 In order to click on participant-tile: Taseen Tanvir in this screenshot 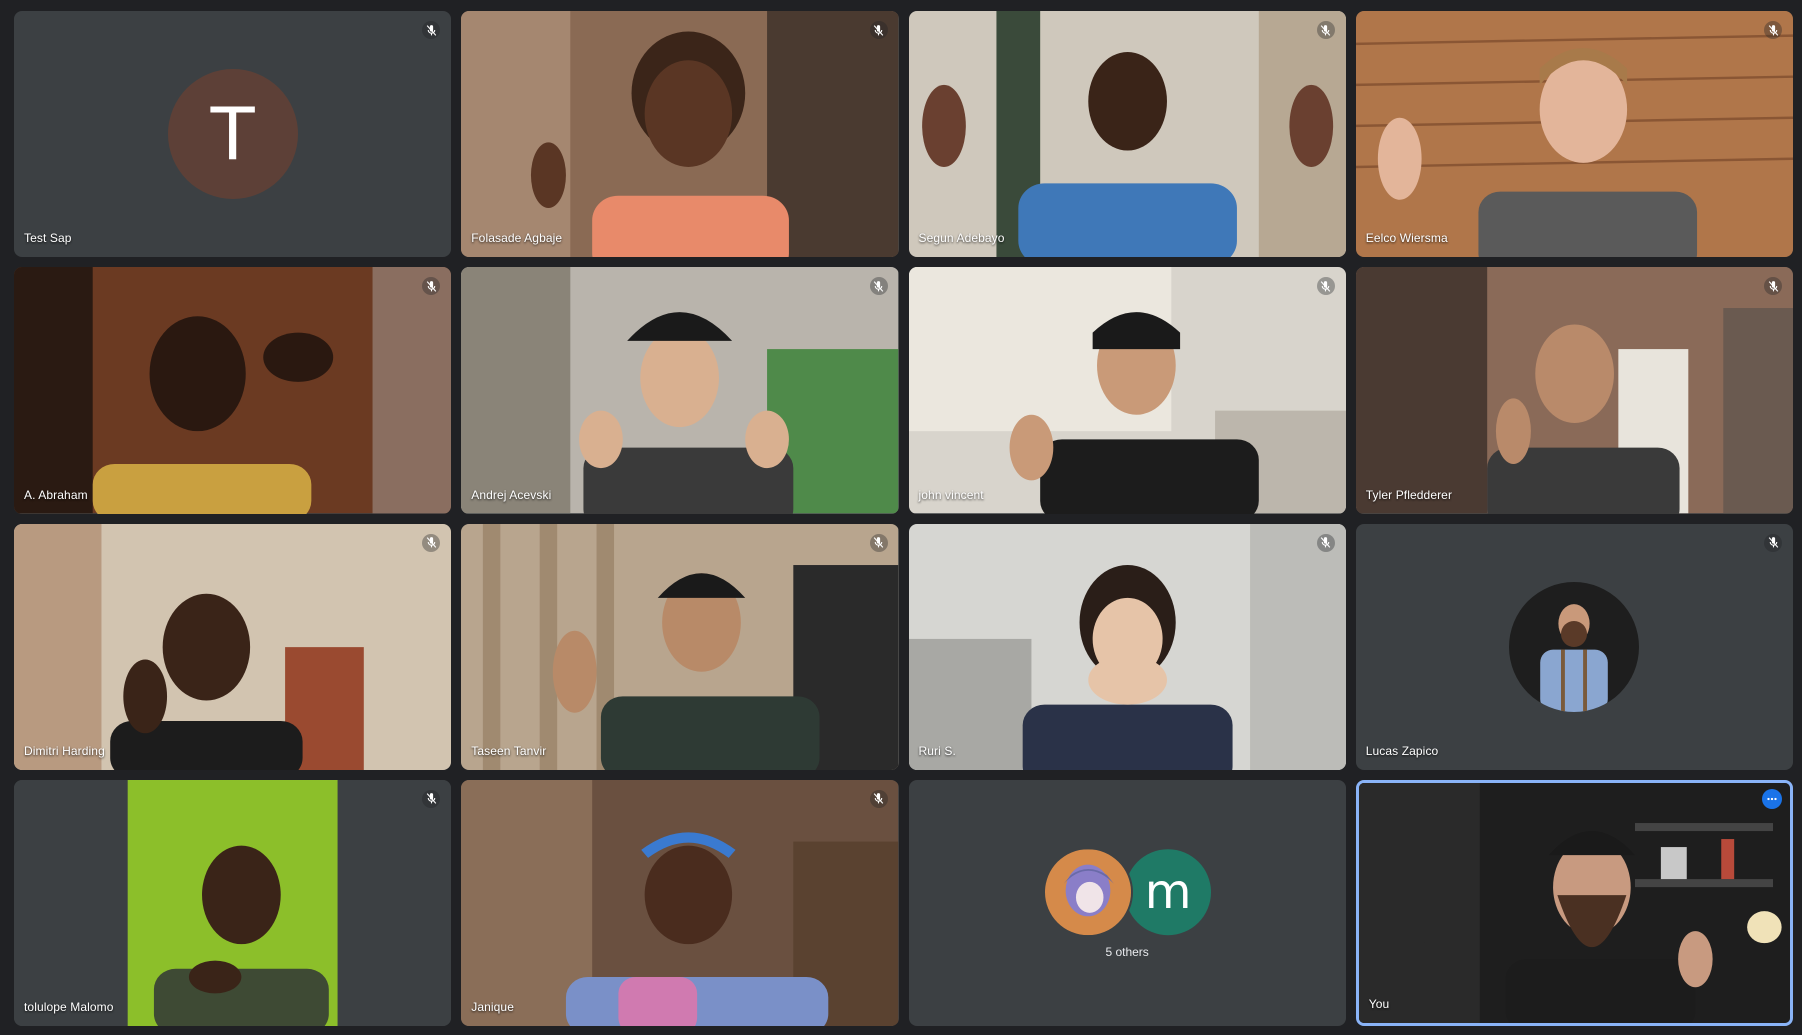, I will do `click(680, 646)`.